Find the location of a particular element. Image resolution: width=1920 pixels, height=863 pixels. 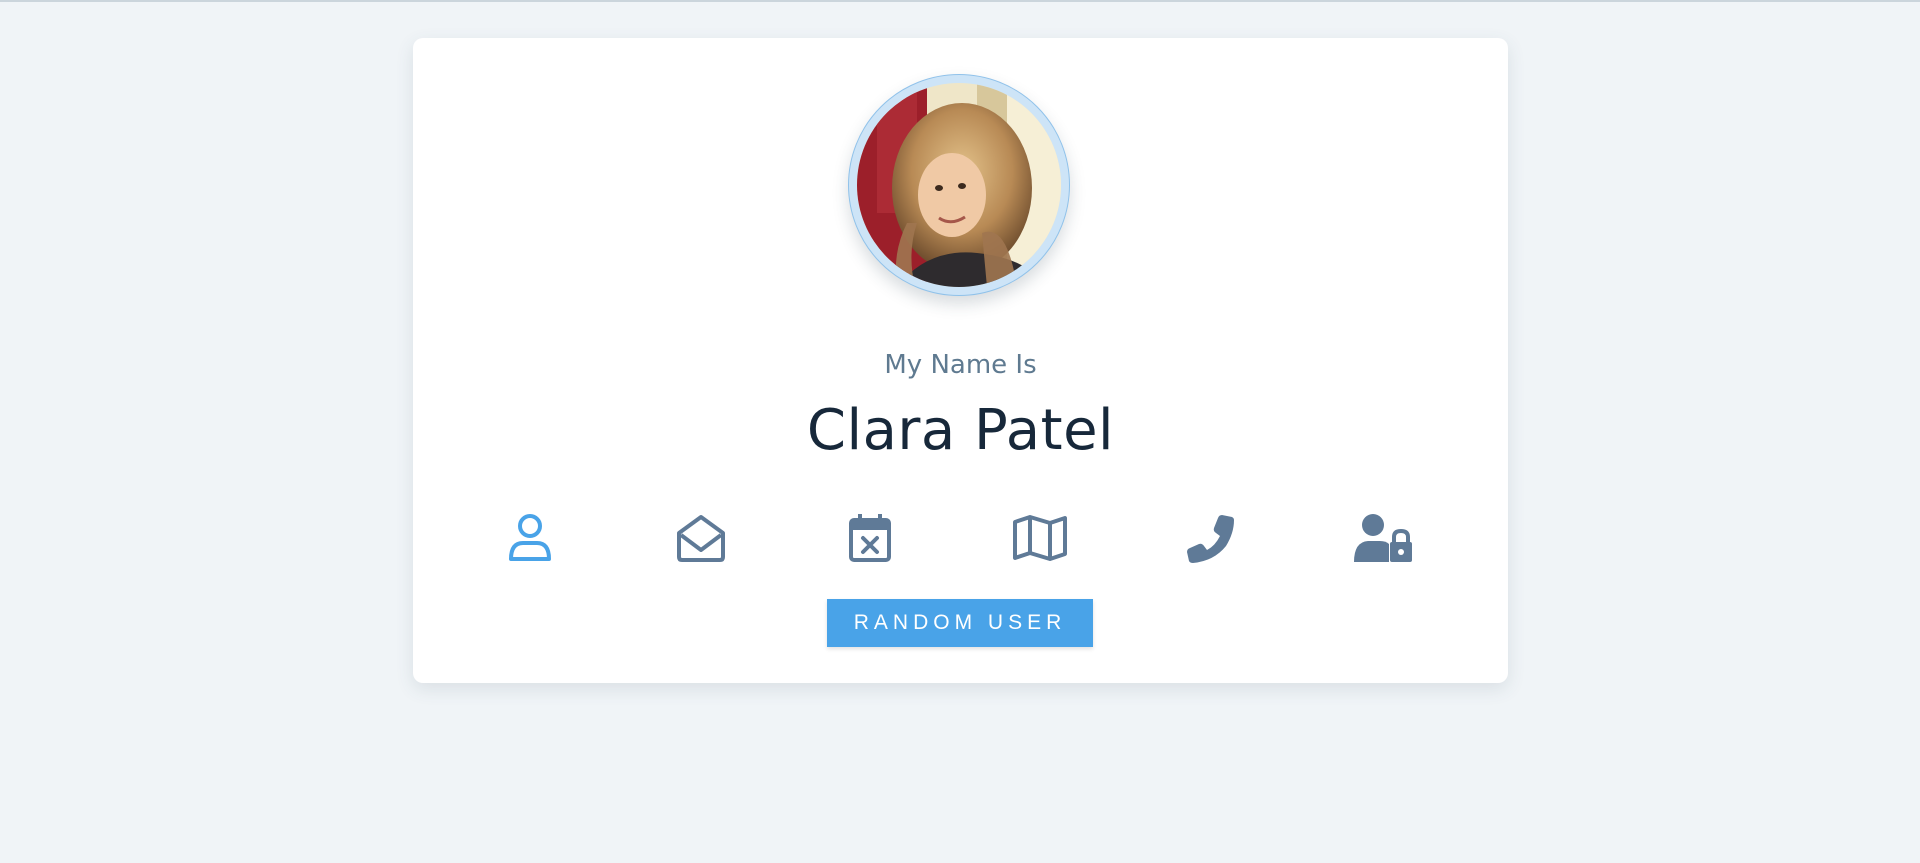

user-name: Clara Patel is located at coordinates (960, 430).